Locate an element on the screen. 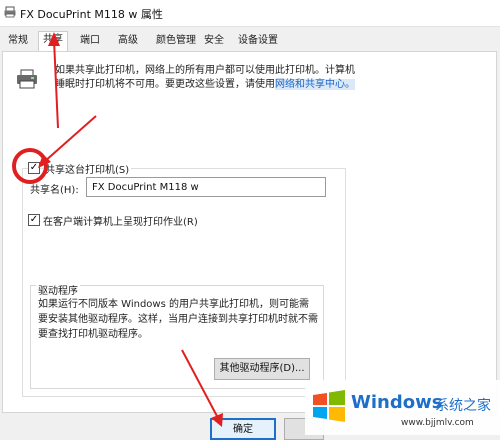 This screenshot has width=500, height=440. watermark-brand: Windows is located at coordinates (397, 402).